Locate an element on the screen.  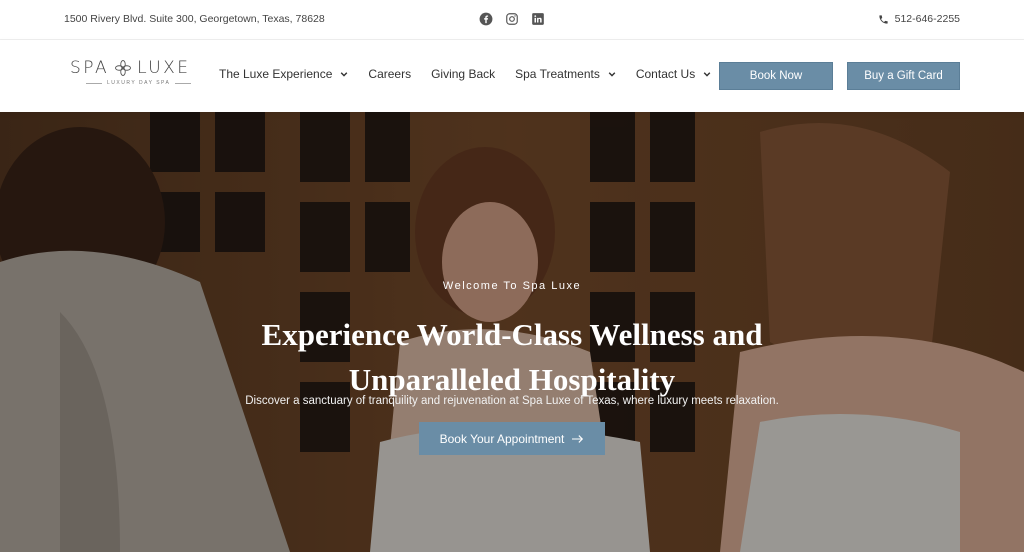
phone-icon is located at coordinates (883, 19).